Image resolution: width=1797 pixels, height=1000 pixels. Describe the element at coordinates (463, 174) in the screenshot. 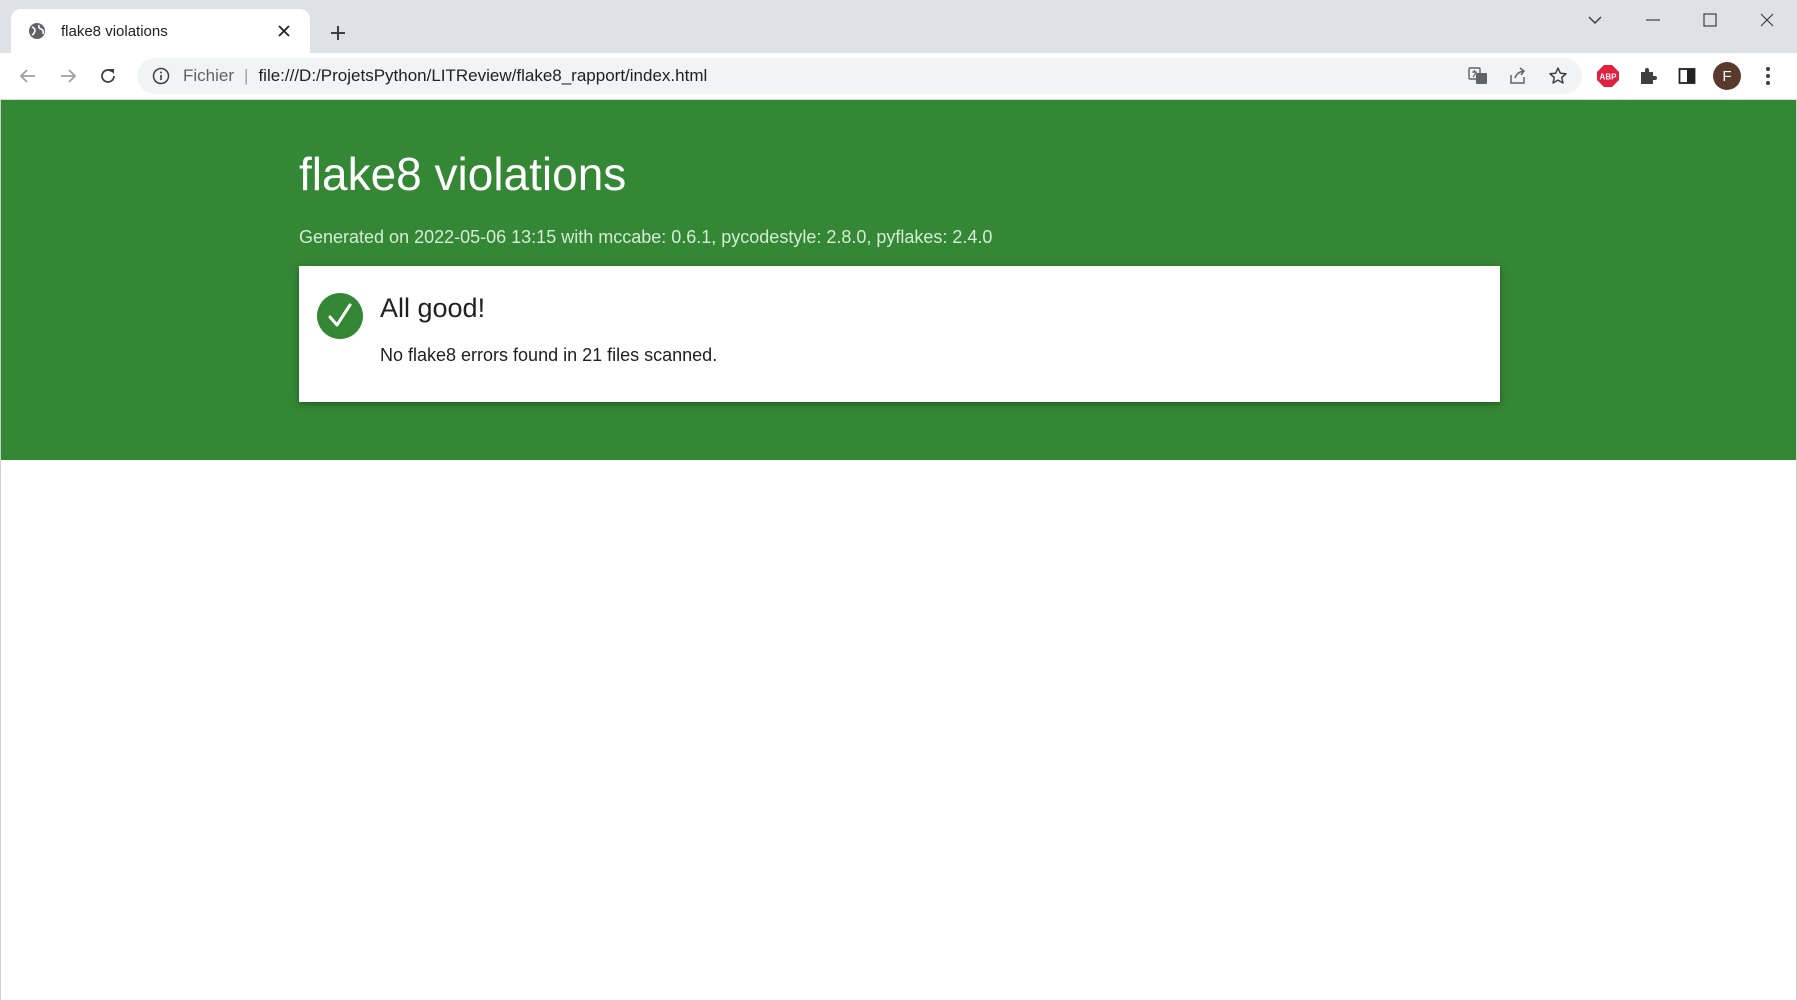

I see `page-title: flake8 violations` at that location.